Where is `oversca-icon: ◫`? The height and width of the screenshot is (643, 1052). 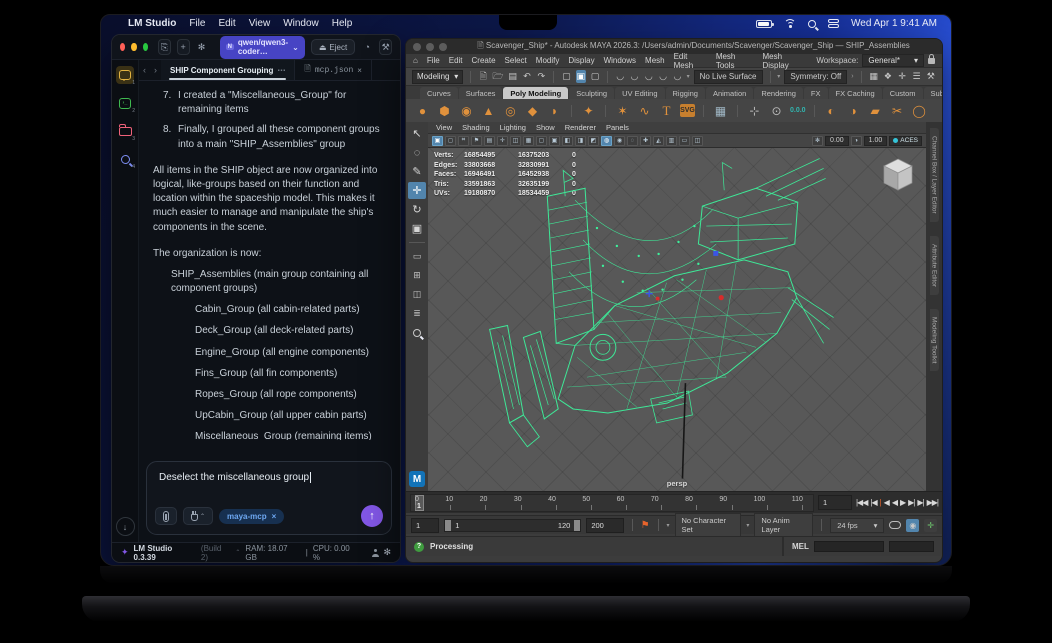 oversca-icon: ◫ is located at coordinates (515, 140).